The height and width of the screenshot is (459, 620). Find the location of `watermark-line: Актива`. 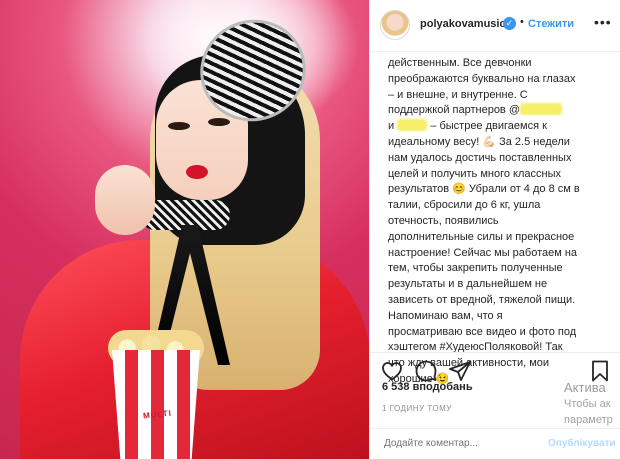

watermark-line: Актива is located at coordinates (585, 387).